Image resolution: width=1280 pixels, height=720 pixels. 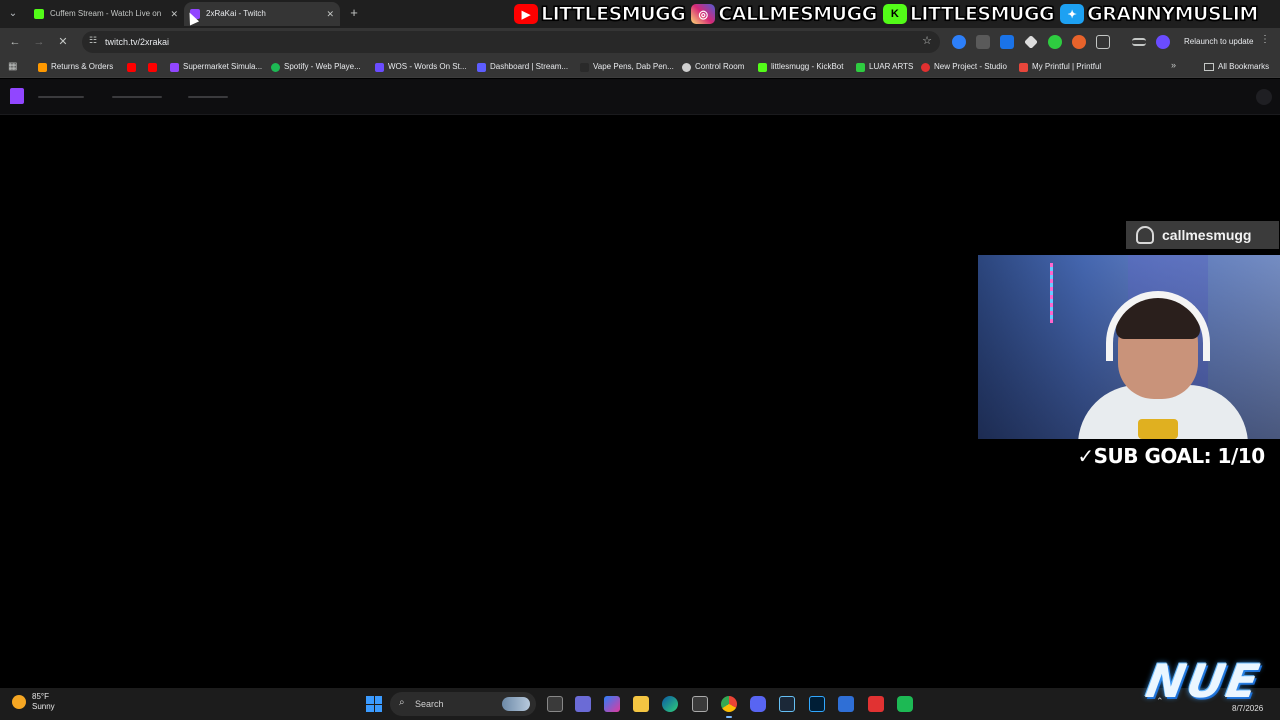 What do you see at coordinates (758, 704) in the screenshot?
I see `discord-icon` at bounding box center [758, 704].